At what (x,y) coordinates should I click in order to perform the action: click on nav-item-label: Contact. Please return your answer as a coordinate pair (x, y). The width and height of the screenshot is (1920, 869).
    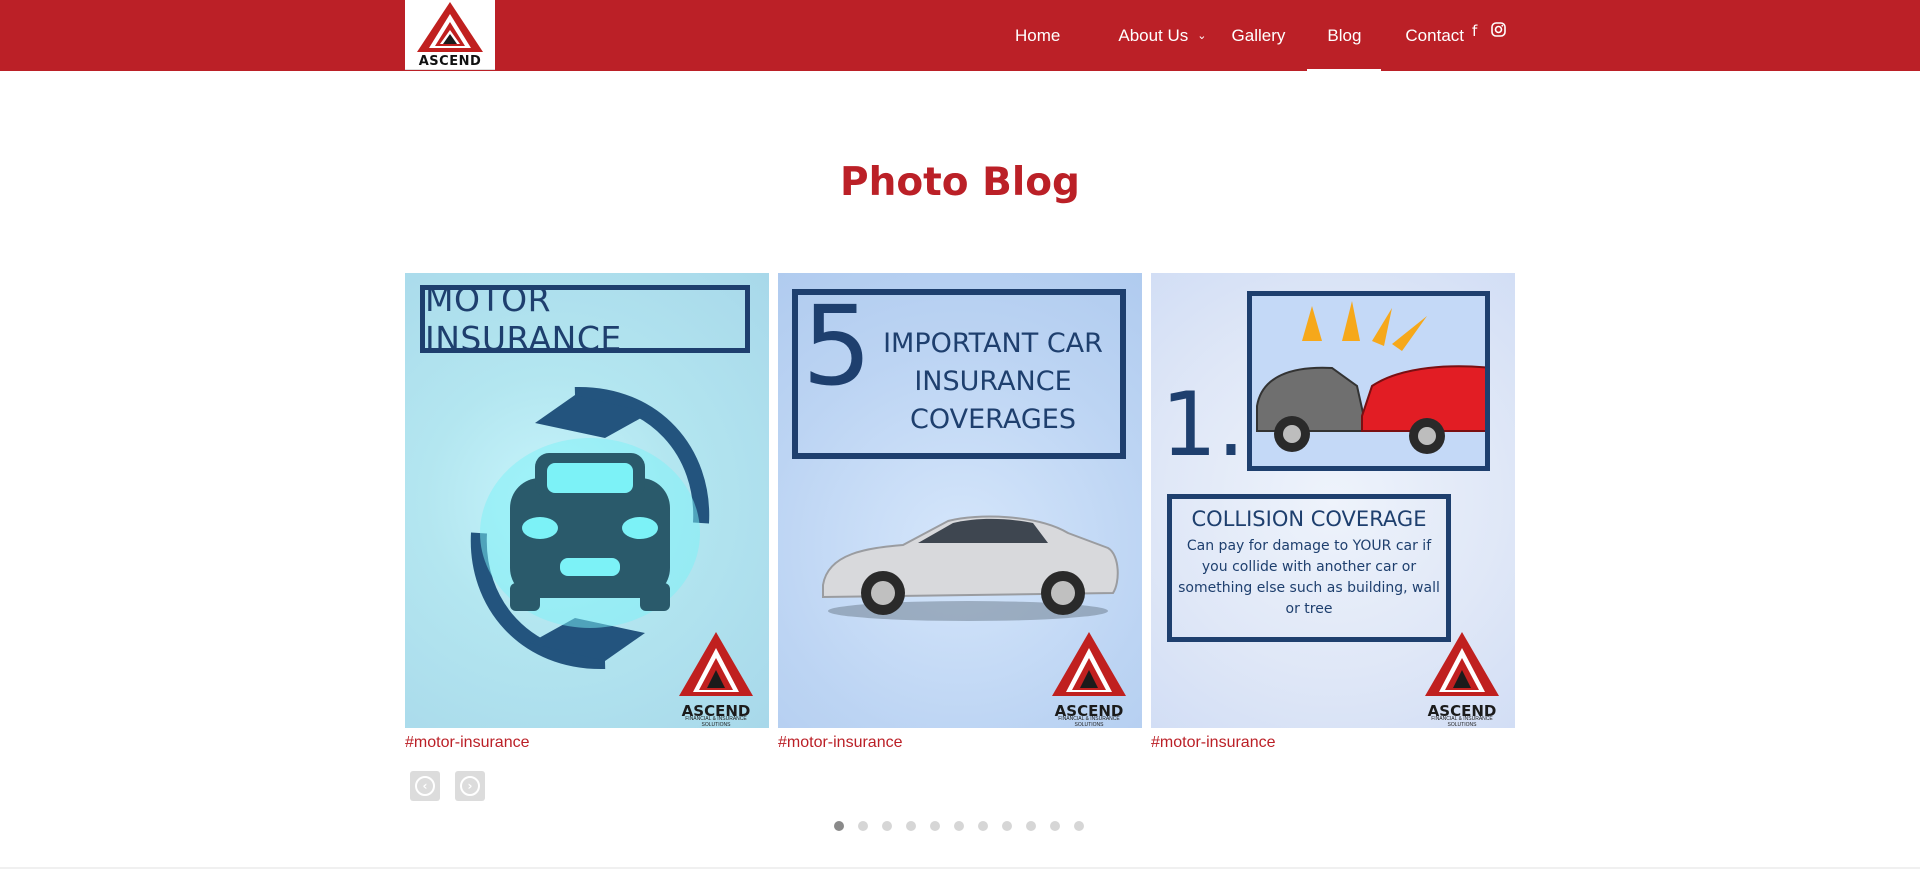
    Looking at the image, I should click on (1434, 35).